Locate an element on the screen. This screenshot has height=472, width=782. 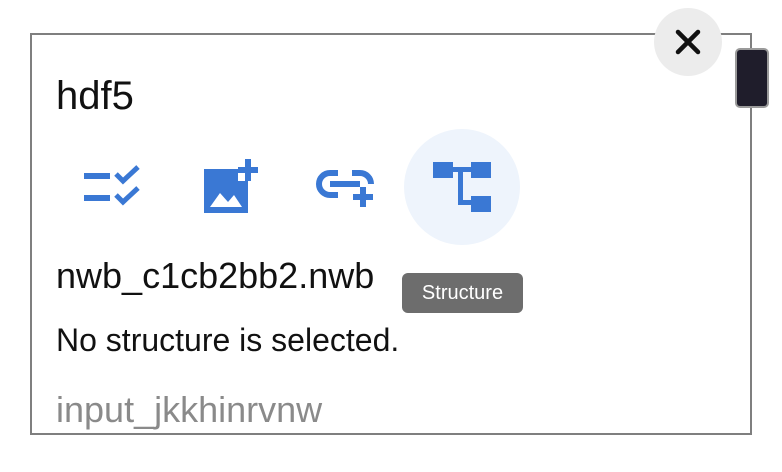
structure-input is located at coordinates (376, 410).